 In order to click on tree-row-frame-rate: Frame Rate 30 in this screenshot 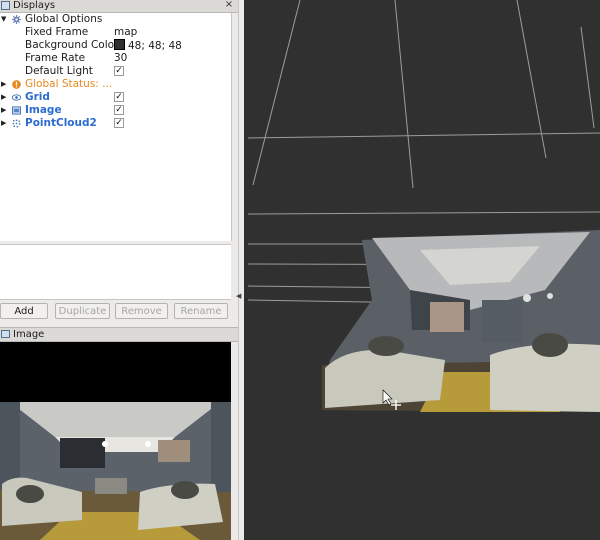, I will do `click(115, 58)`.